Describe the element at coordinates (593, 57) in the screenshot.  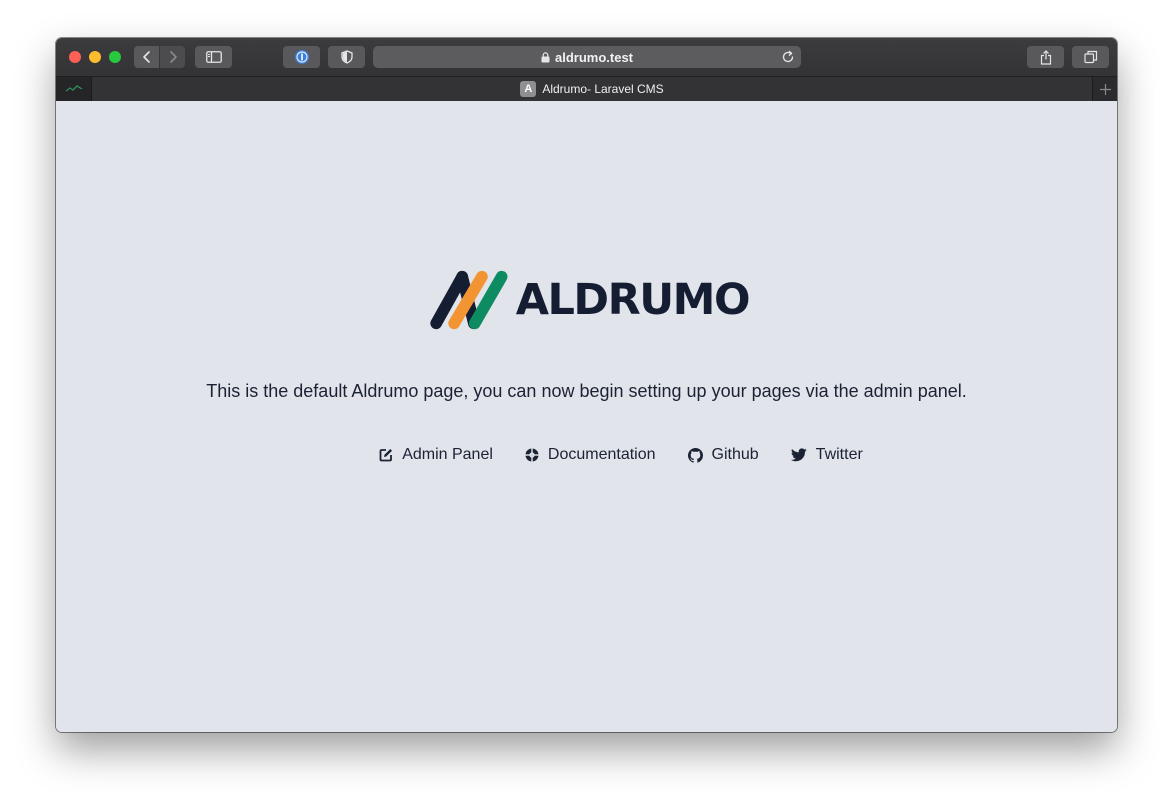
I see `address-text: aldrumo.test` at that location.